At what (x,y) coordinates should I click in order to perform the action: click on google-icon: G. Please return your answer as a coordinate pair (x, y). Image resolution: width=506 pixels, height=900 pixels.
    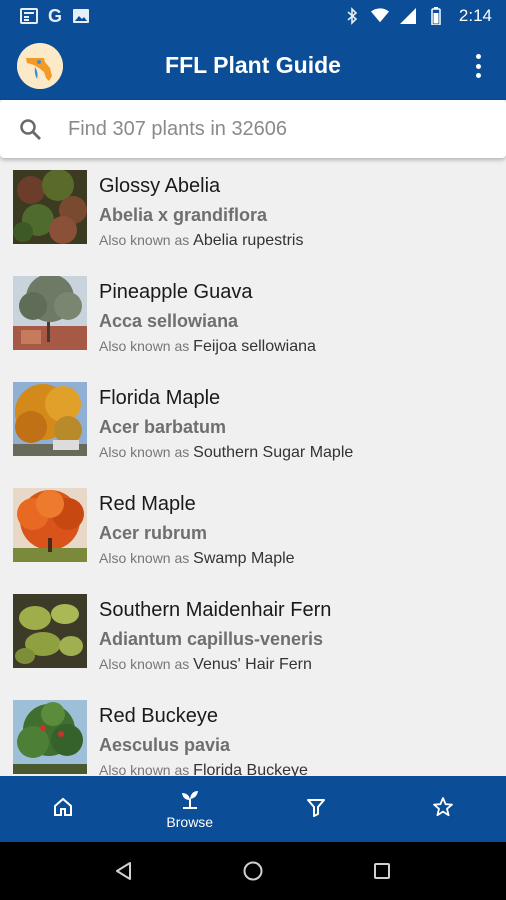
    Looking at the image, I should click on (55, 15).